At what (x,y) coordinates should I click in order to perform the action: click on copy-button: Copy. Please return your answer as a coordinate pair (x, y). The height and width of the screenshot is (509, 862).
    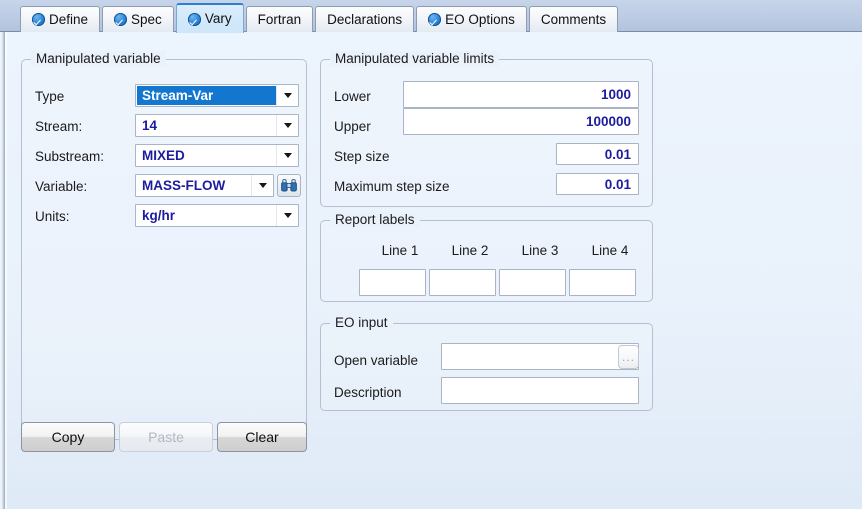
    Looking at the image, I should click on (68, 437).